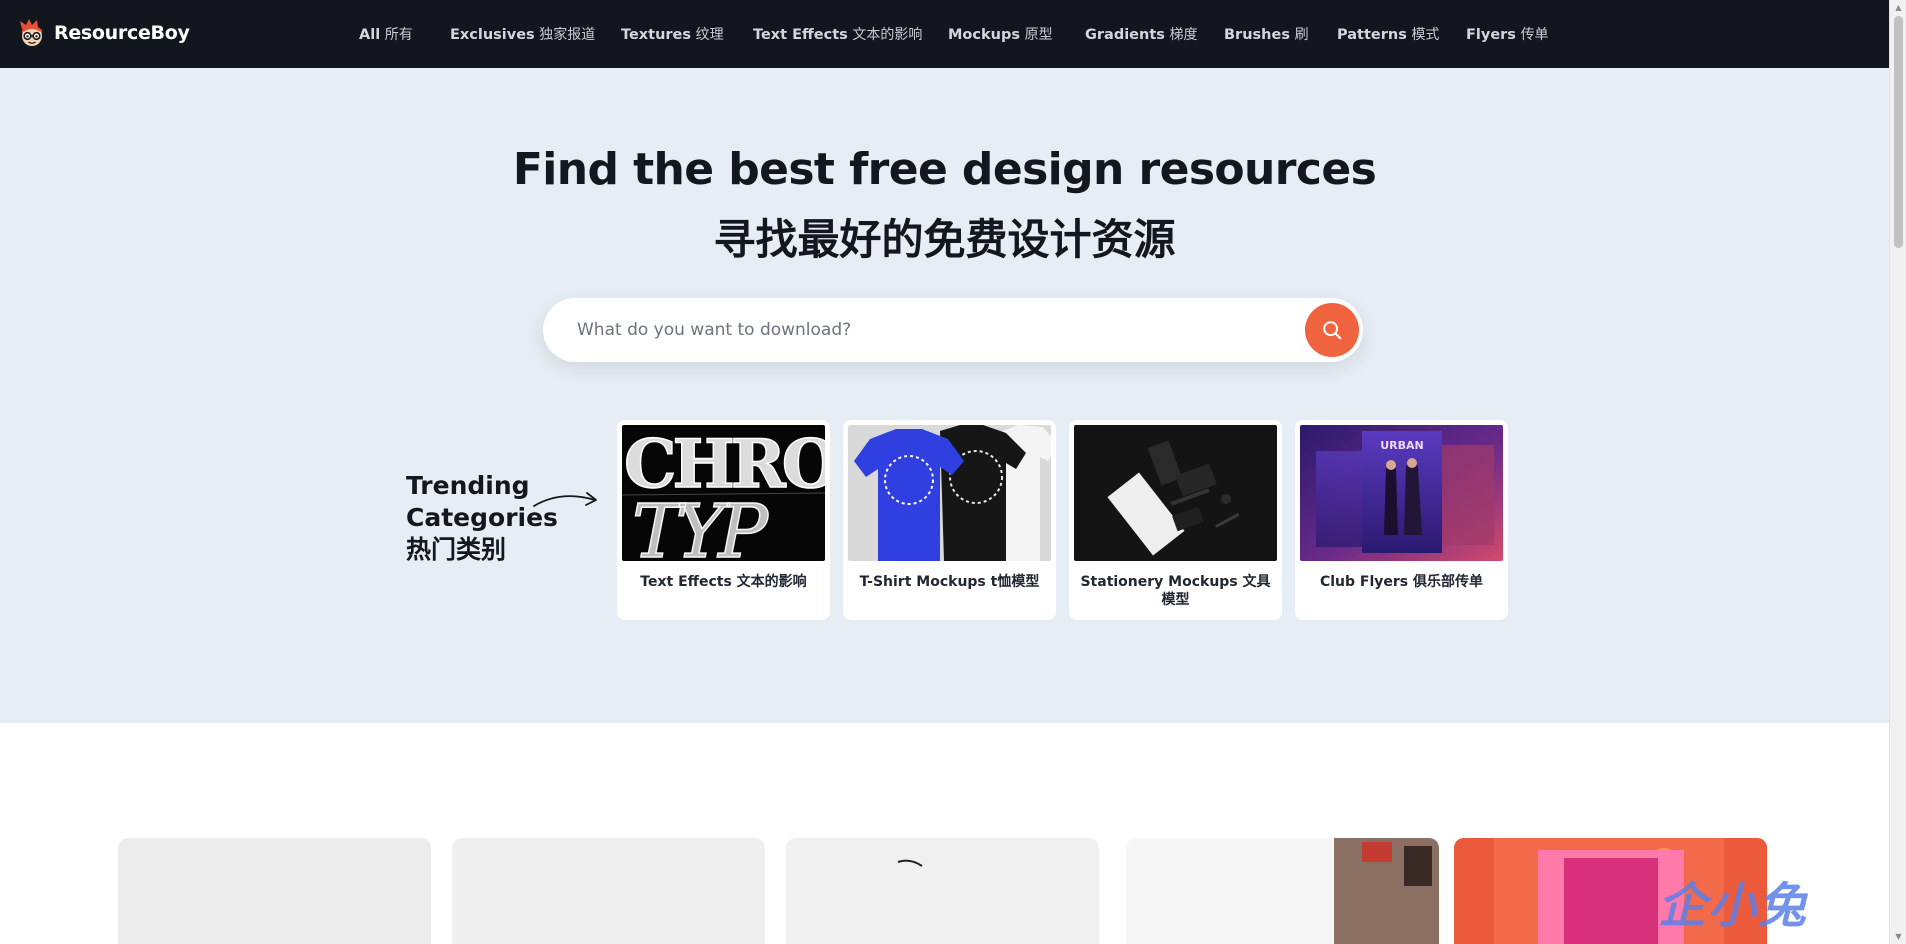  What do you see at coordinates (567, 35) in the screenshot?
I see `nav-item-label-zh: 独家报道` at bounding box center [567, 35].